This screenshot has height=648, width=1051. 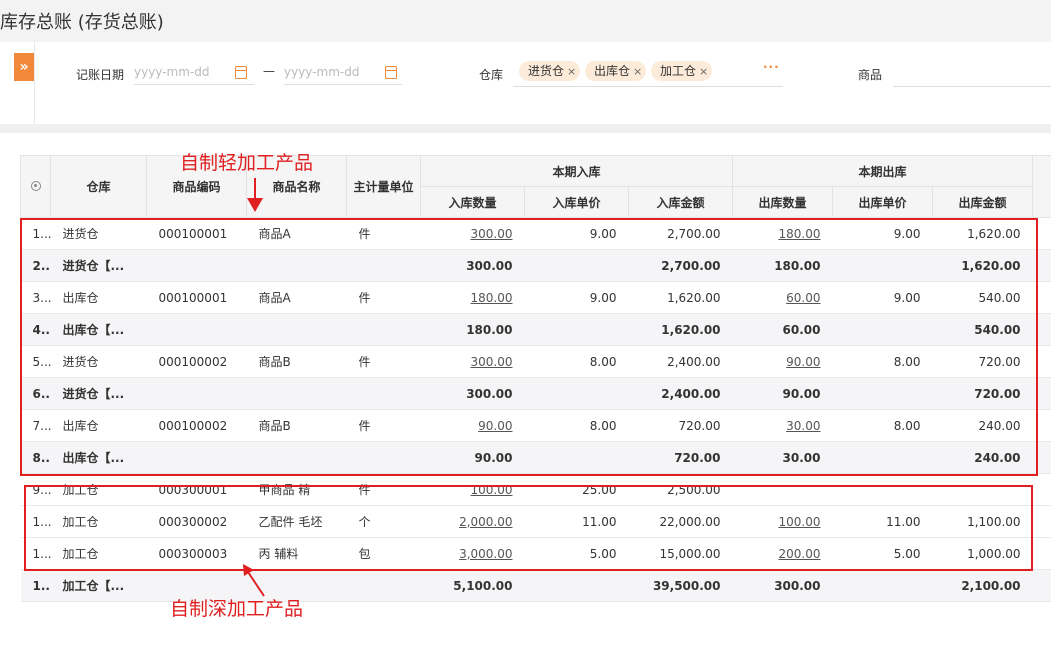 I want to click on date-label: 记账日期, so click(x=100, y=75).